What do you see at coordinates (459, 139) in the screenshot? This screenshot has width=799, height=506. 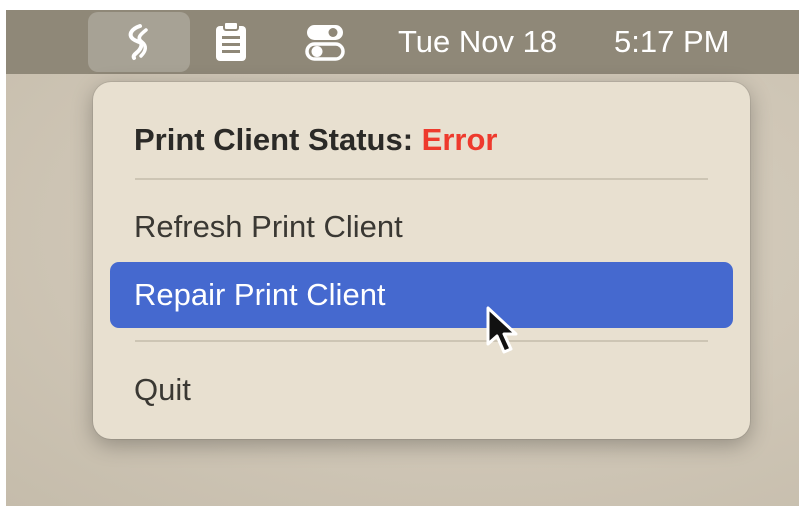 I see `status-value-error: Error` at bounding box center [459, 139].